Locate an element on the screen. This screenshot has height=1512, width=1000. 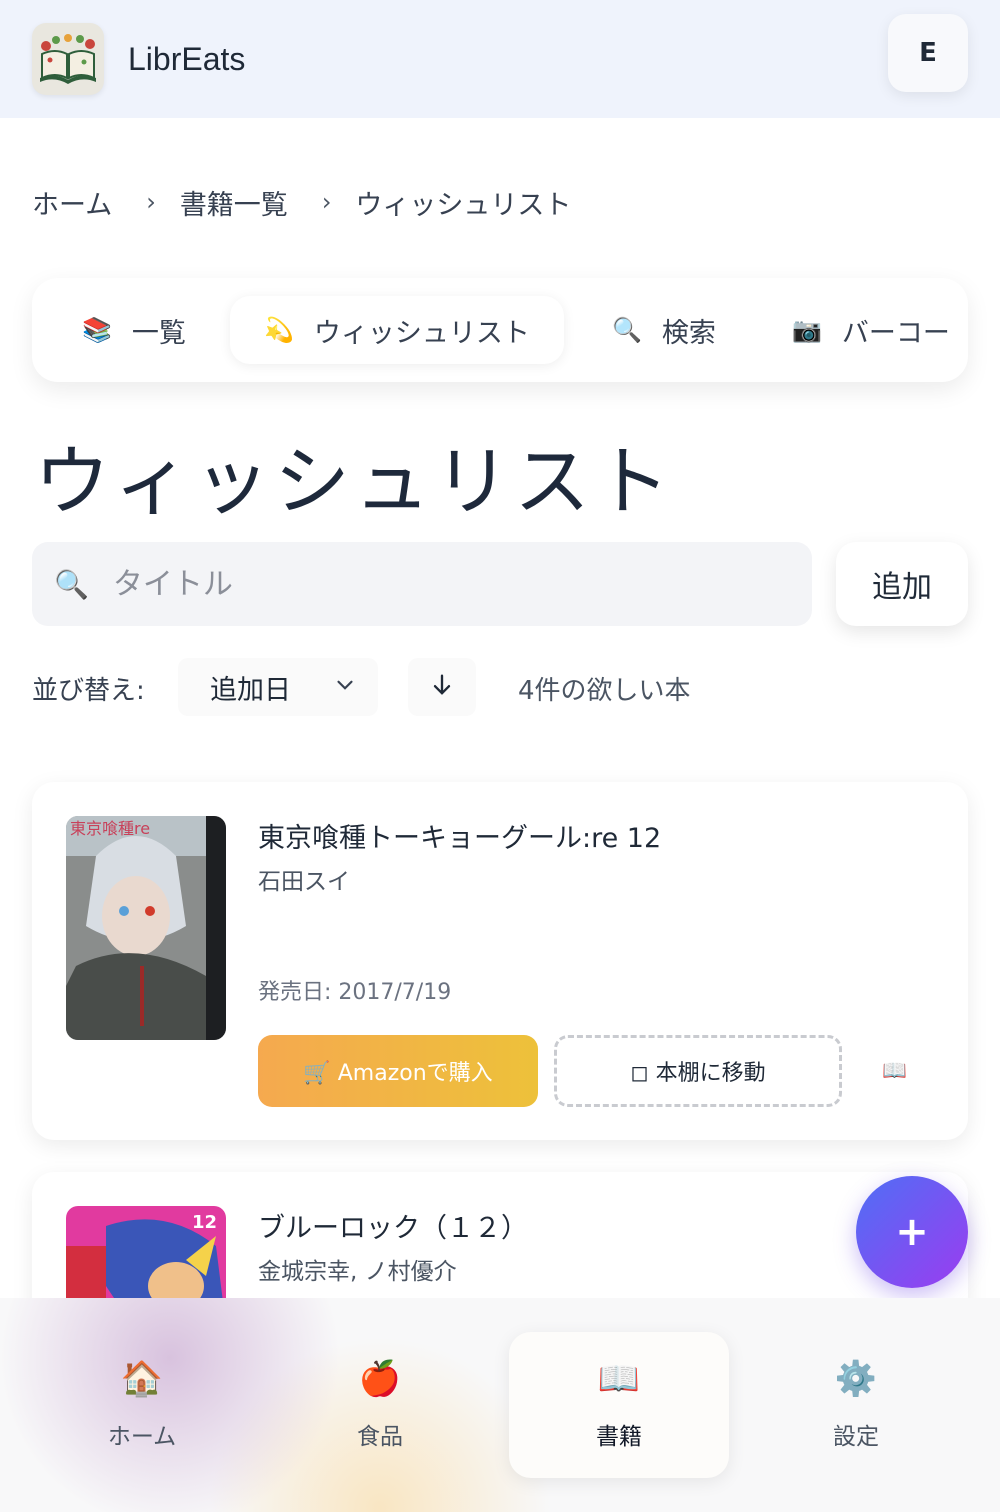
book-cover-image: 東京喰種re is located at coordinates (146, 928).